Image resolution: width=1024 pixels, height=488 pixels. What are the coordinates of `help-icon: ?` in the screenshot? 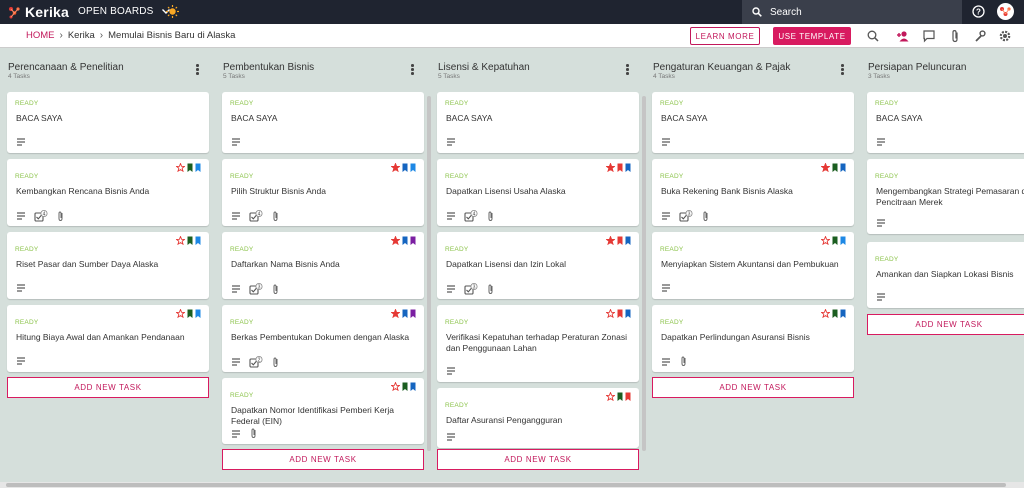 It's located at (978, 11).